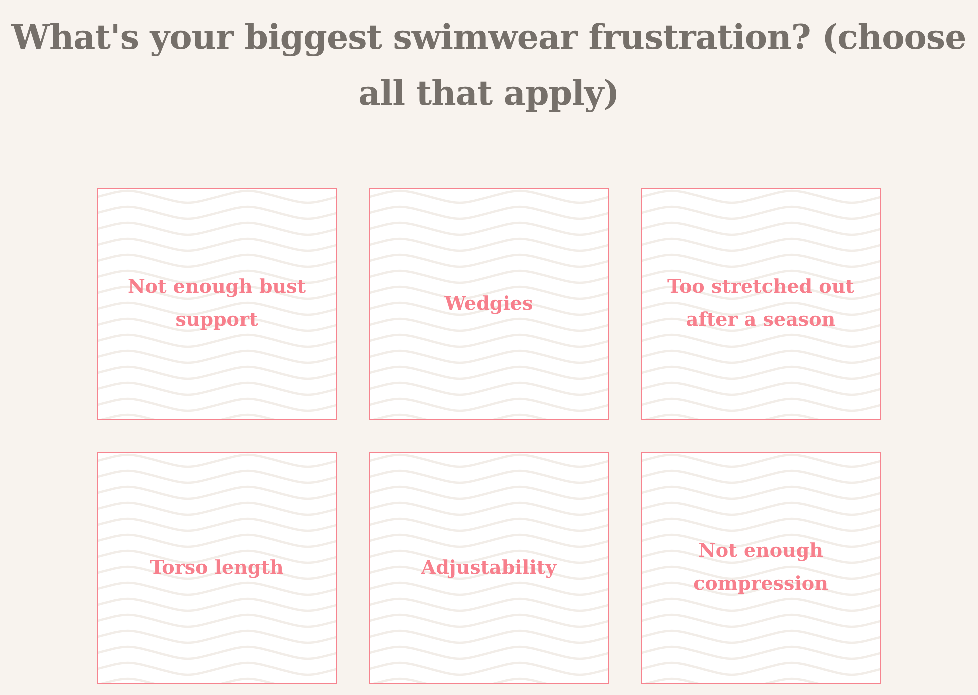  Describe the element at coordinates (217, 304) in the screenshot. I see `option-card: Not enough bust support` at that location.